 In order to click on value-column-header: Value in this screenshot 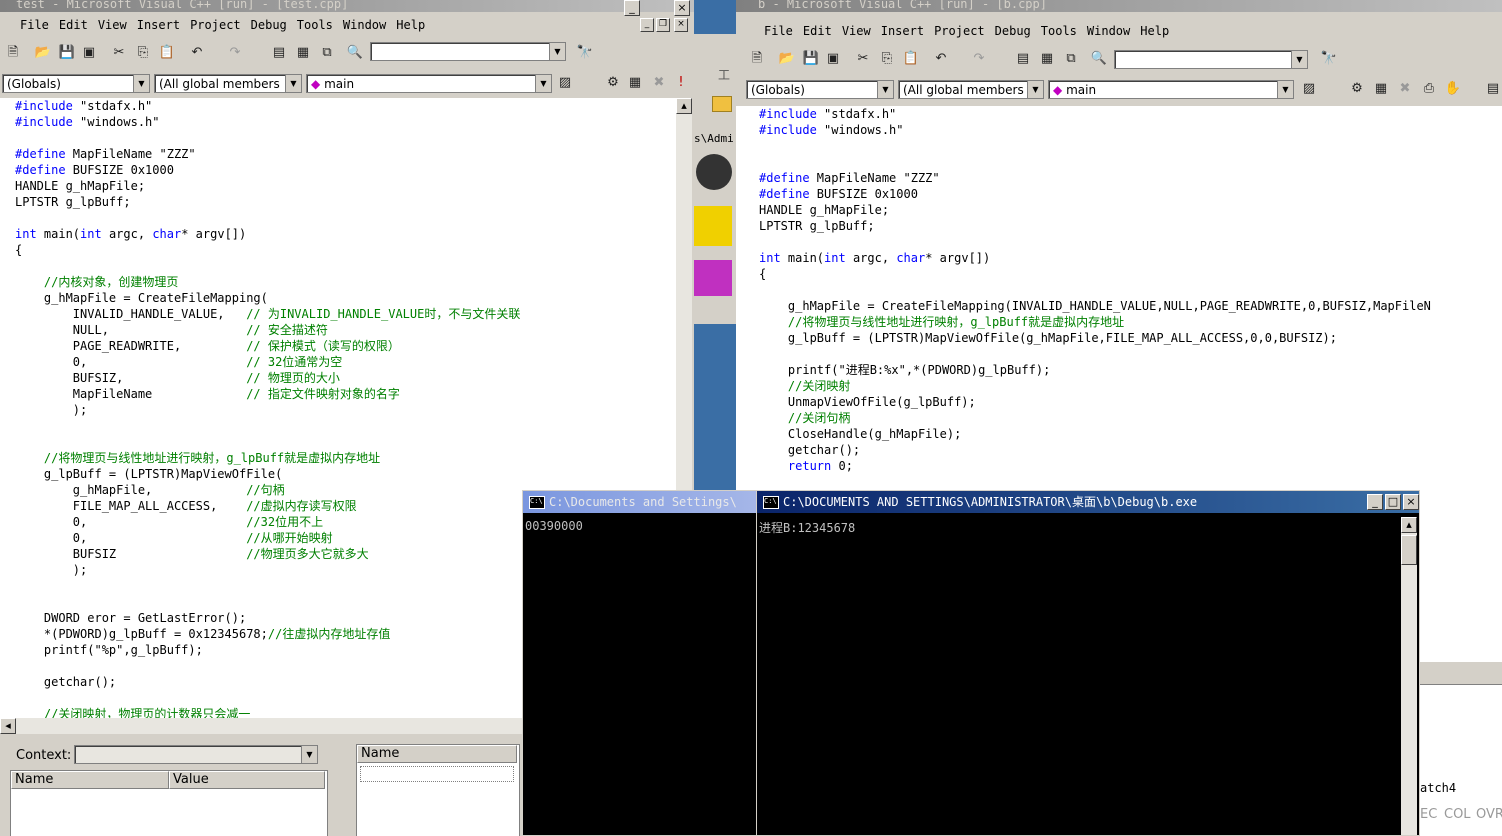, I will do `click(247, 780)`.